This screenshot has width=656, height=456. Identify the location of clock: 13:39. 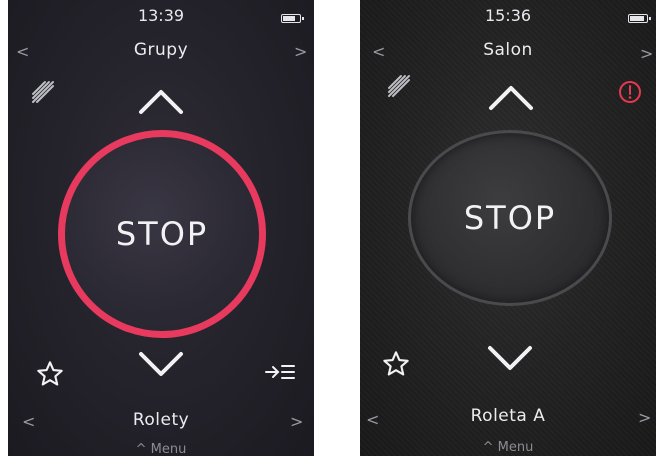
(161, 15).